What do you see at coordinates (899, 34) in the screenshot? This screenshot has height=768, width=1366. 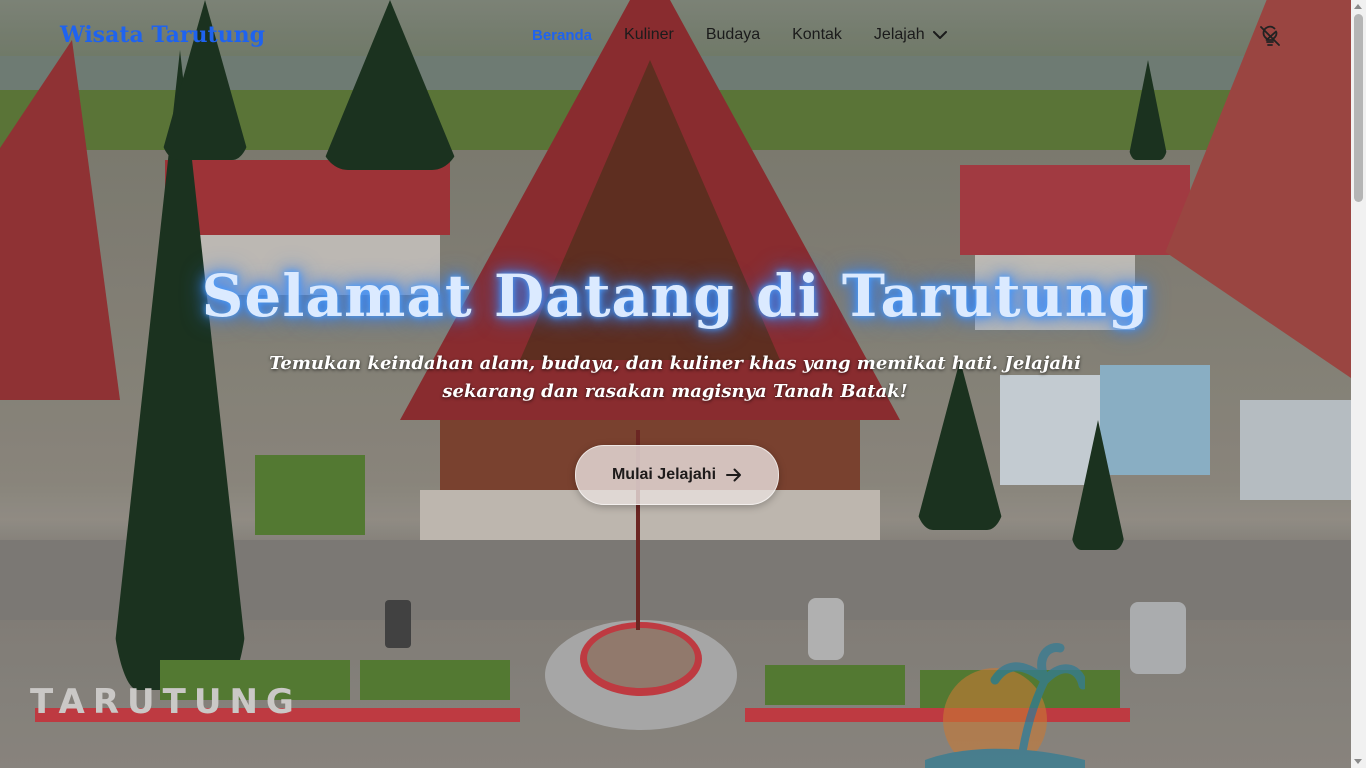 I see `nav-dropdown-label: Jelajah` at bounding box center [899, 34].